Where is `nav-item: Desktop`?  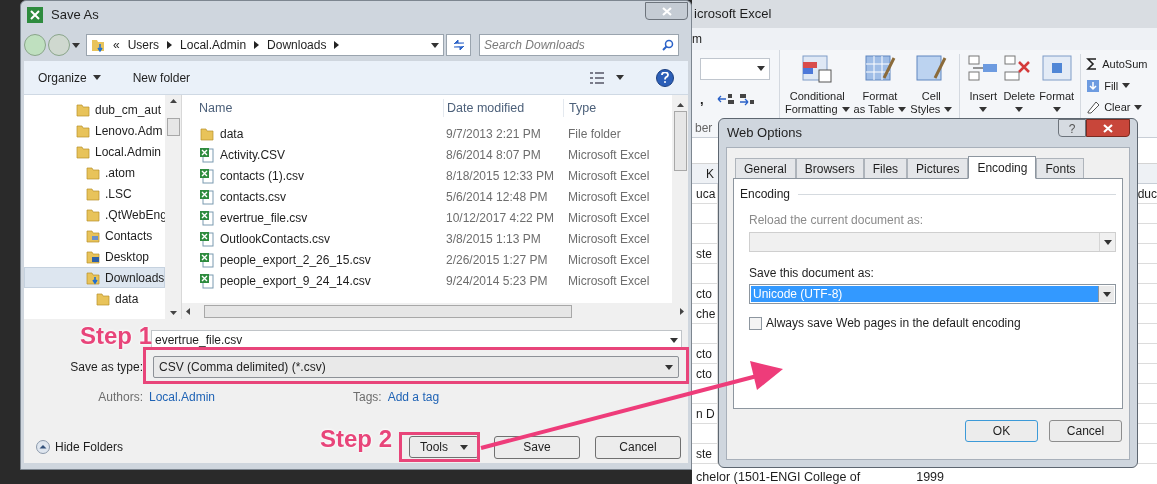 nav-item: Desktop is located at coordinates (94, 256).